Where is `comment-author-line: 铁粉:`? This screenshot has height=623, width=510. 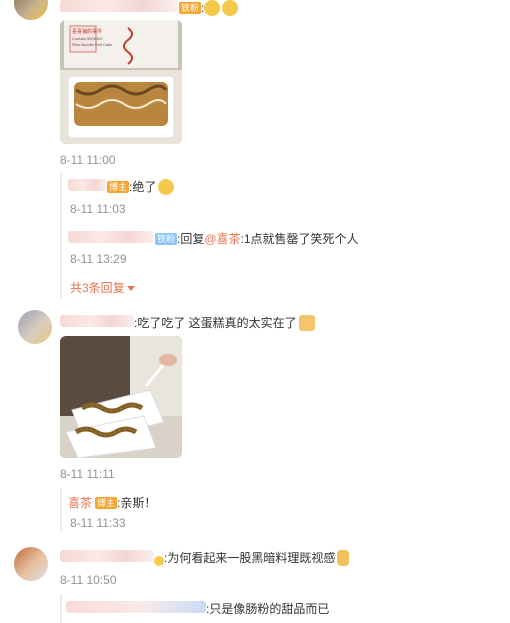 comment-author-line: 铁粉: is located at coordinates (149, 8).